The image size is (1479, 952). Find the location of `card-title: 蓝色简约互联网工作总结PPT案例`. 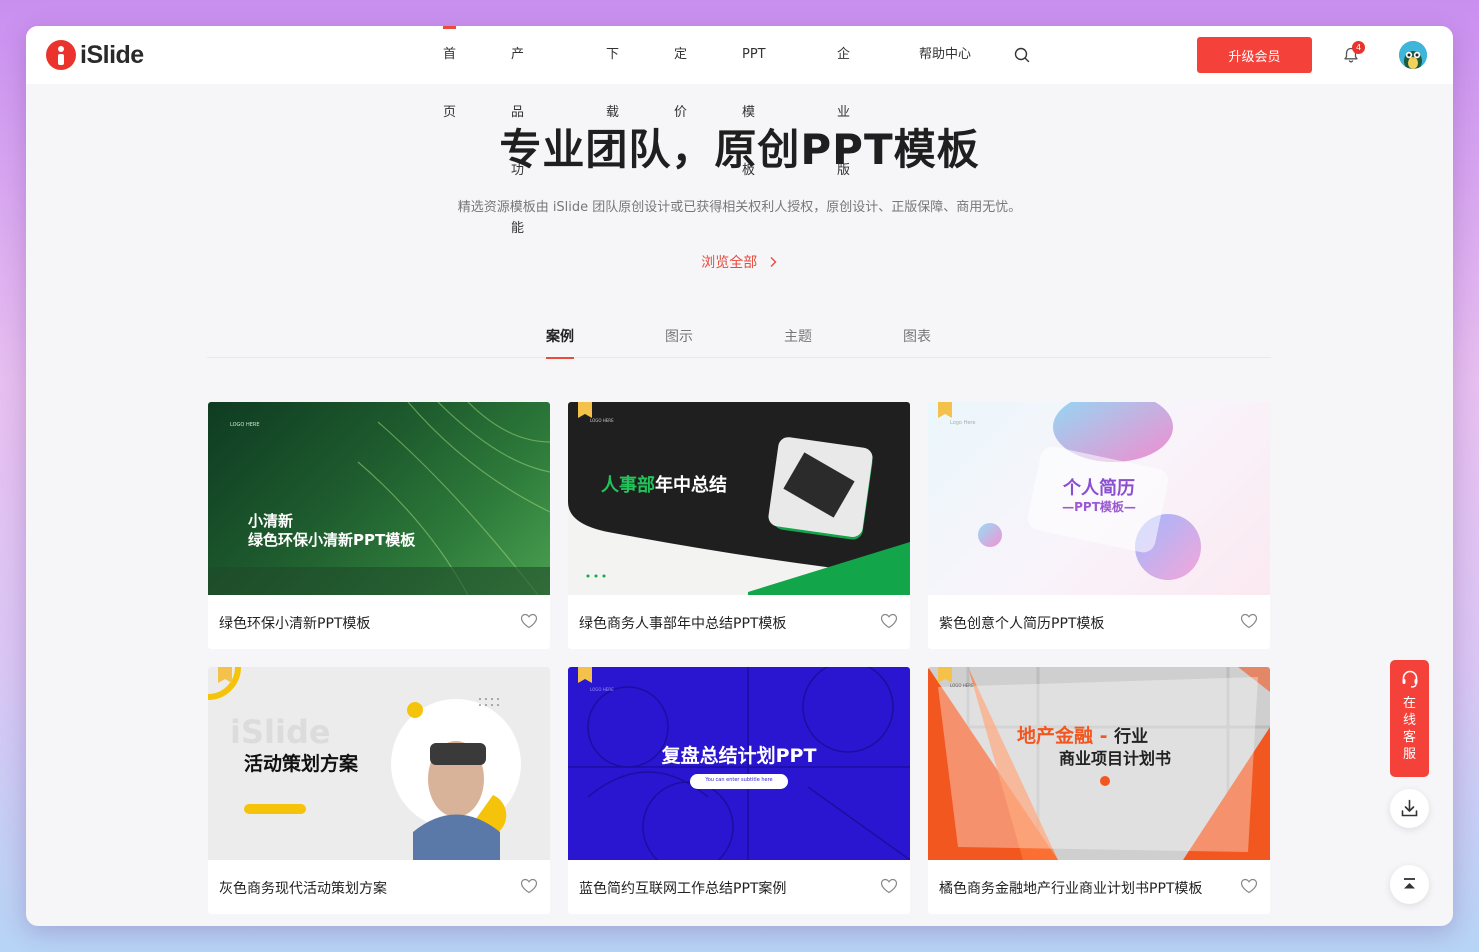

card-title: 蓝色简约互联网工作总结PPT案例 is located at coordinates (682, 888).